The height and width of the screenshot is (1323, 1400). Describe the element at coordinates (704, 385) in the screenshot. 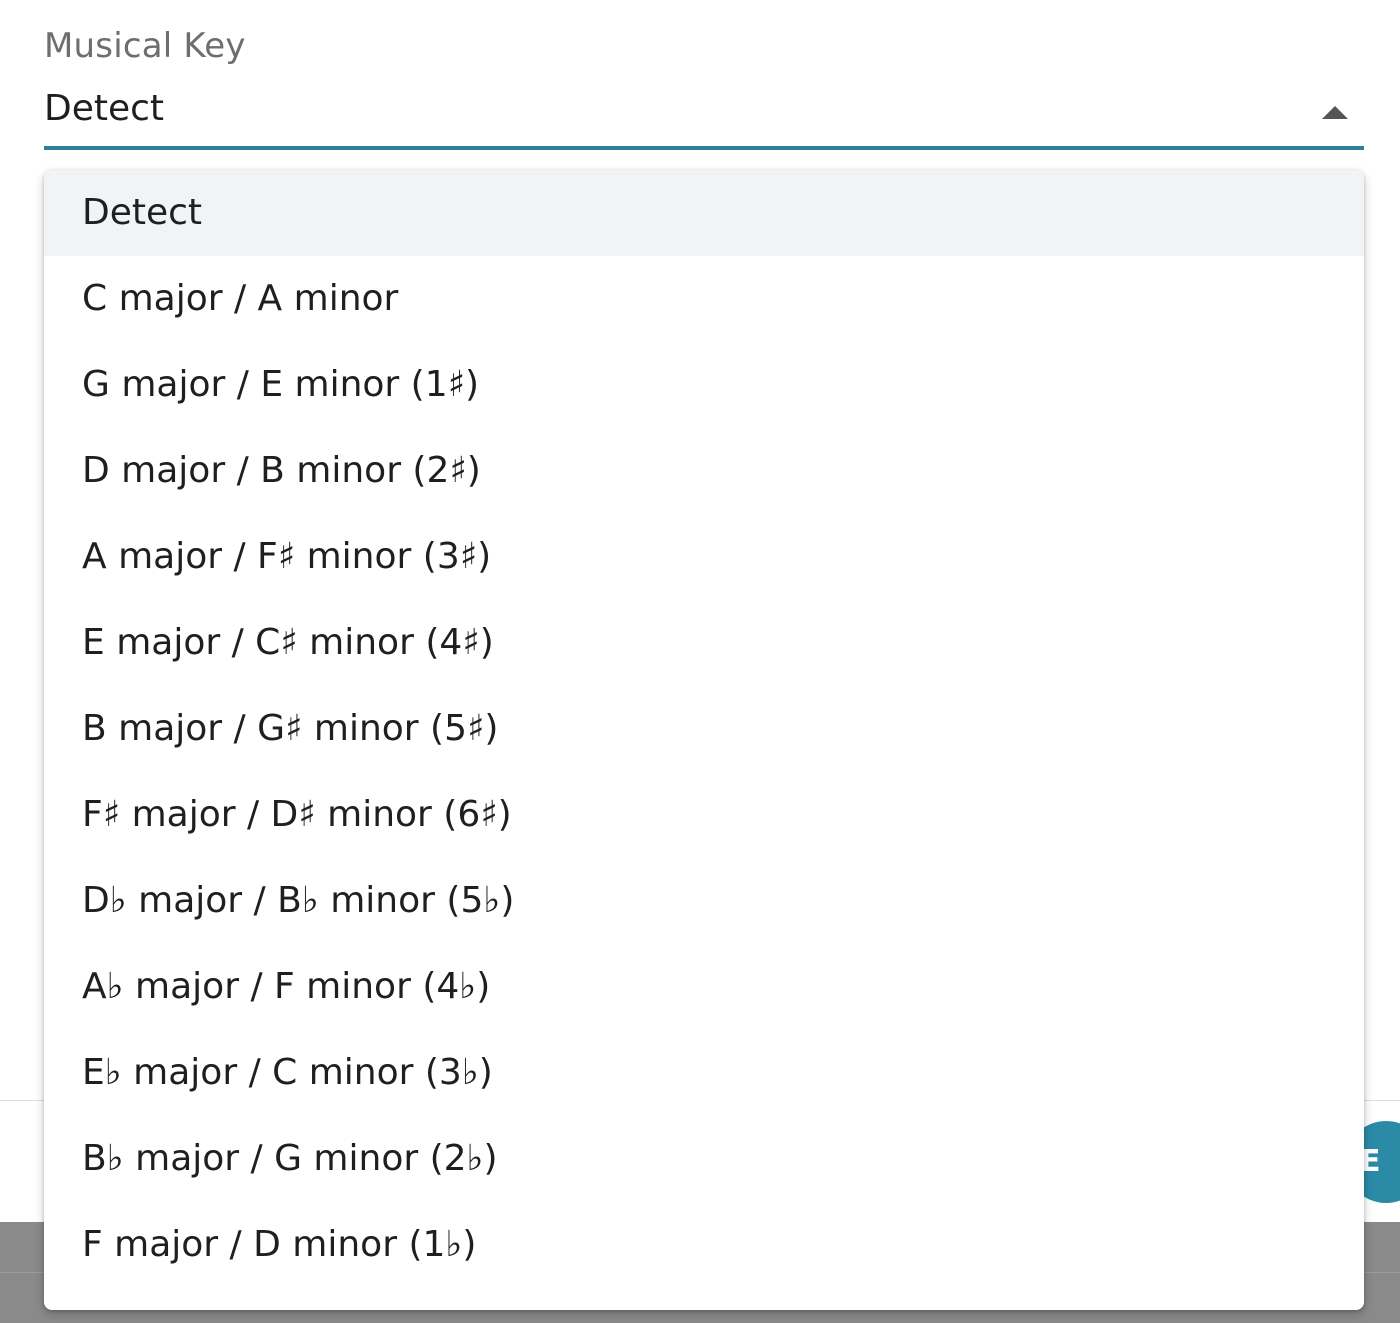

I see `menu-item-g-major: G major / E minor (1♯)` at that location.